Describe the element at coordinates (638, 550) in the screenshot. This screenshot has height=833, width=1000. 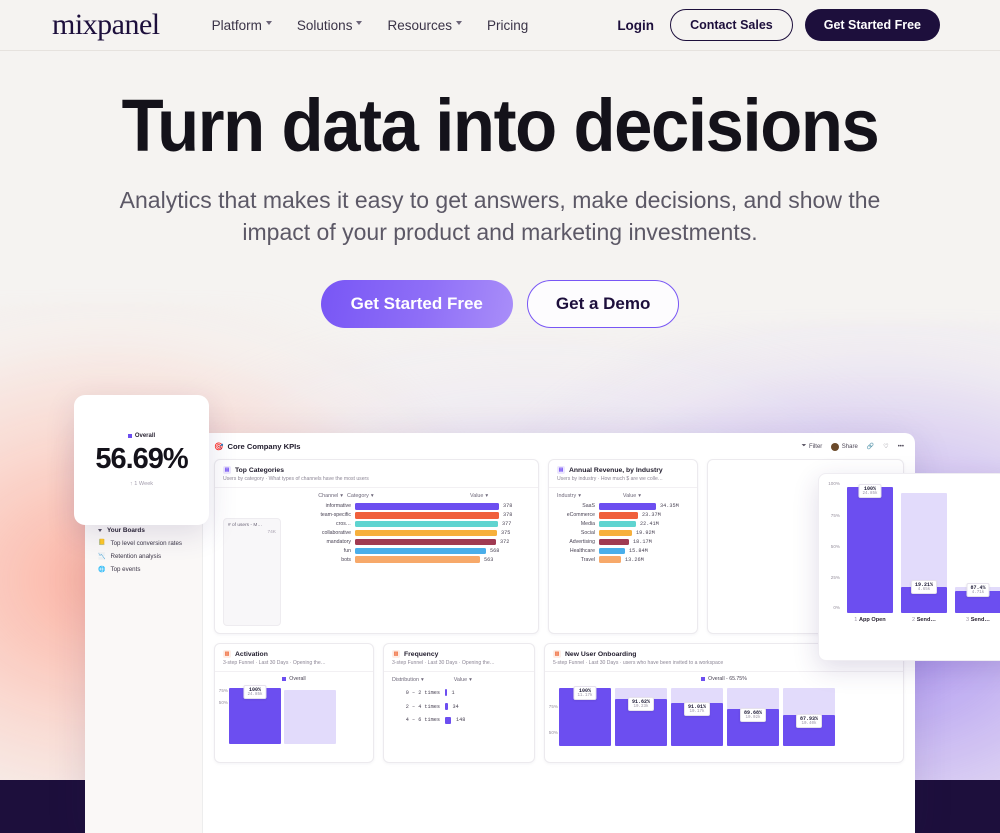
I see `bar-value: 15.84M` at that location.